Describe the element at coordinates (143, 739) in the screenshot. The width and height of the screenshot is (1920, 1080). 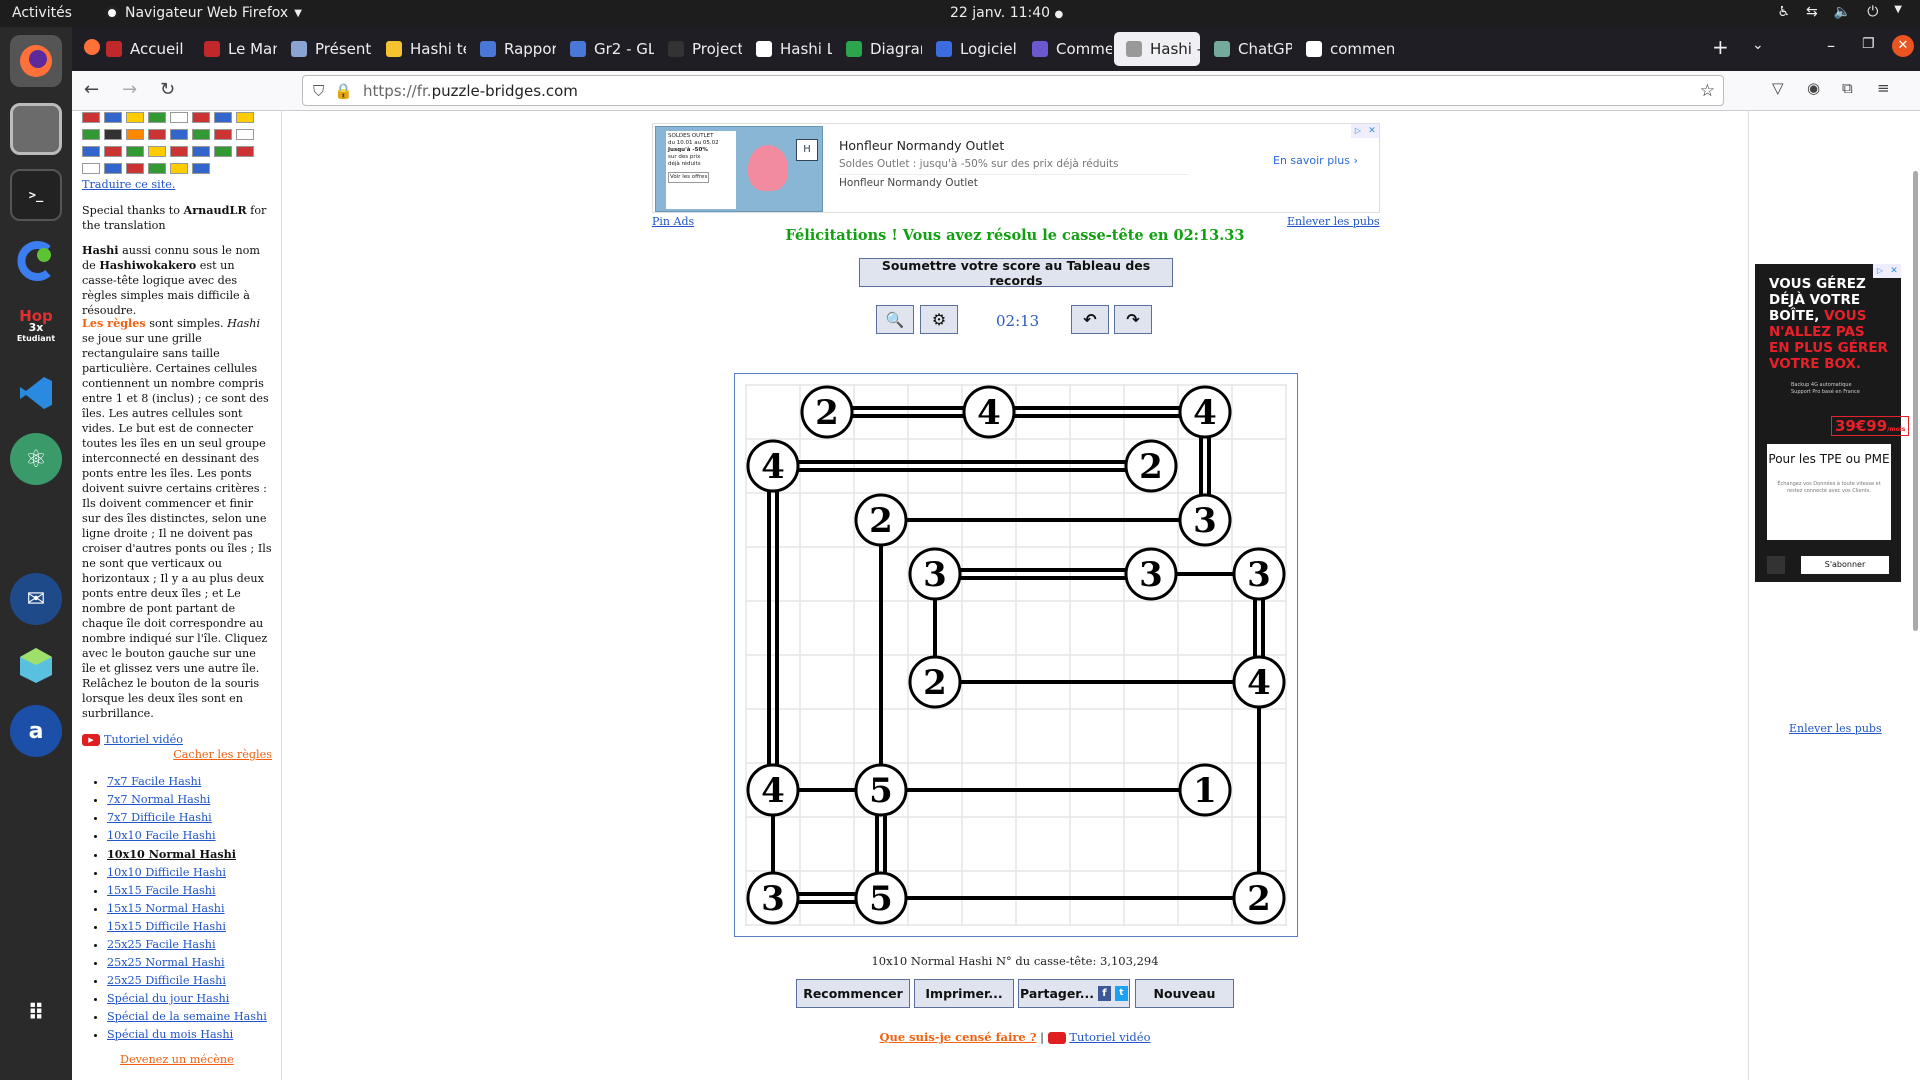
I see `video-tutorial-link: Tutoriel vidéo` at that location.